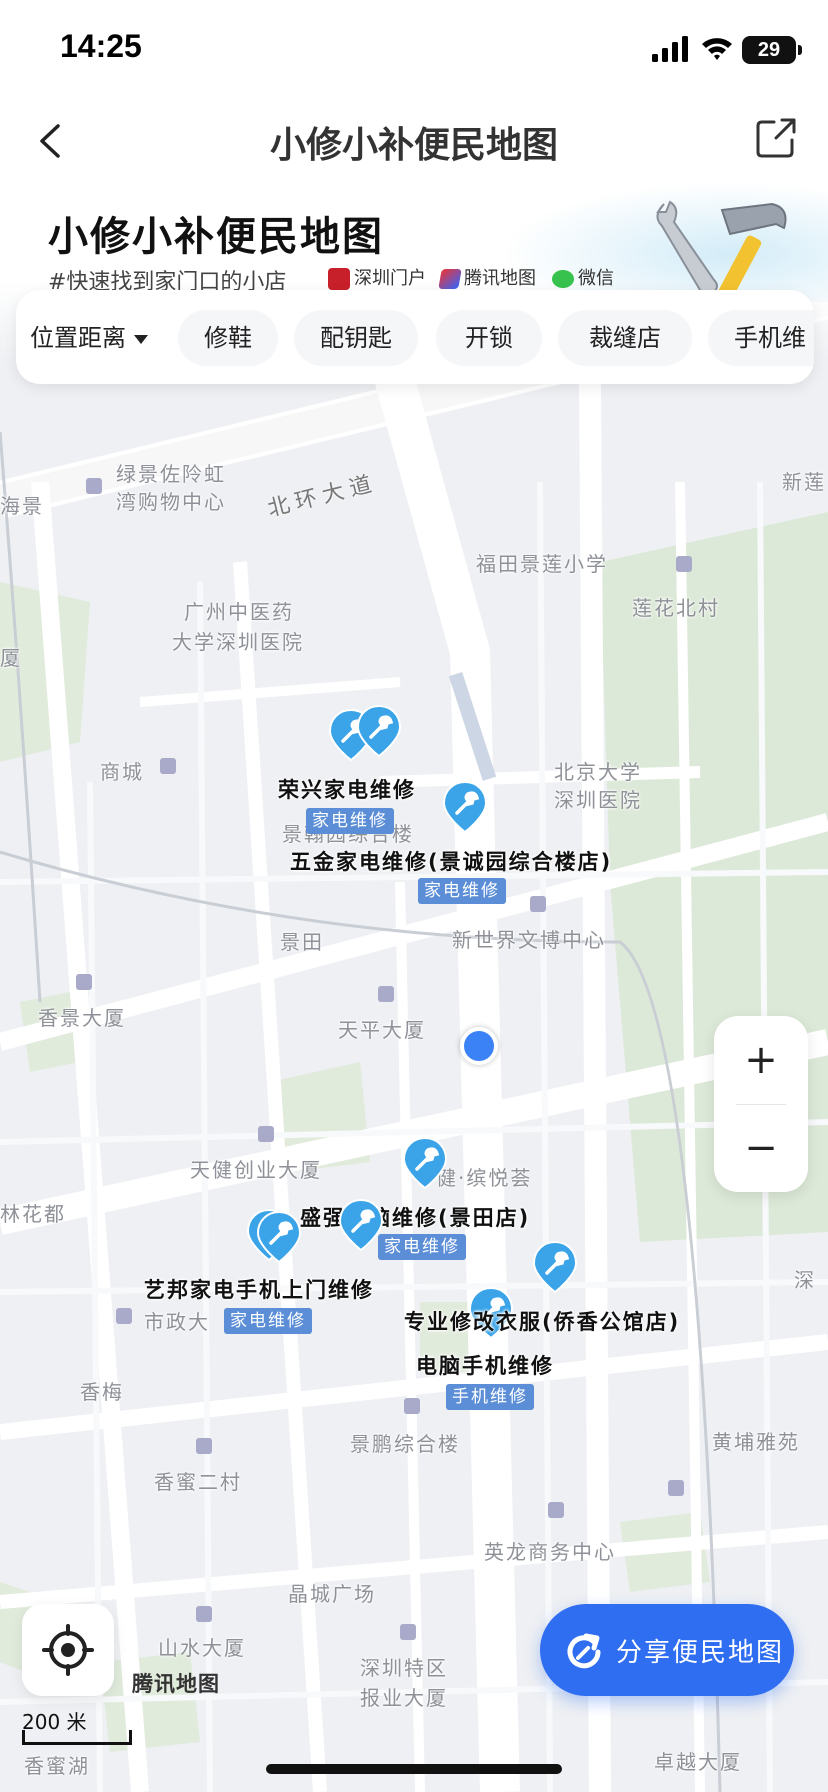 Image resolution: width=828 pixels, height=1792 pixels. Describe the element at coordinates (598, 800) in the screenshot. I see `map-label: 深圳医院` at that location.